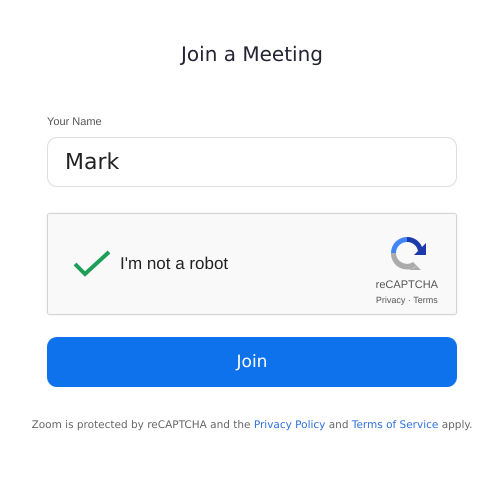  I want to click on policy-link: Terms of Service, so click(395, 425).